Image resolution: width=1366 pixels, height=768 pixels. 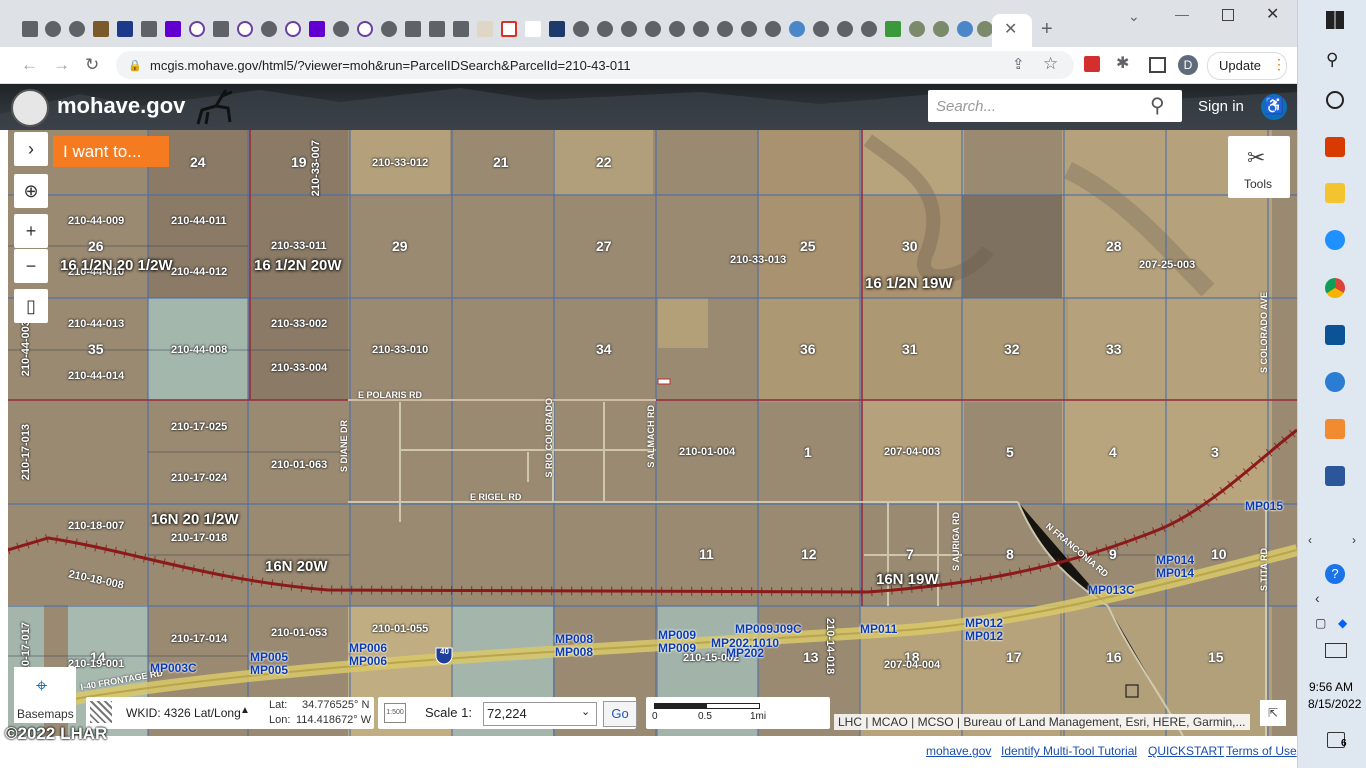 What do you see at coordinates (31, 231) in the screenshot?
I see `zoom-in-button: +` at bounding box center [31, 231].